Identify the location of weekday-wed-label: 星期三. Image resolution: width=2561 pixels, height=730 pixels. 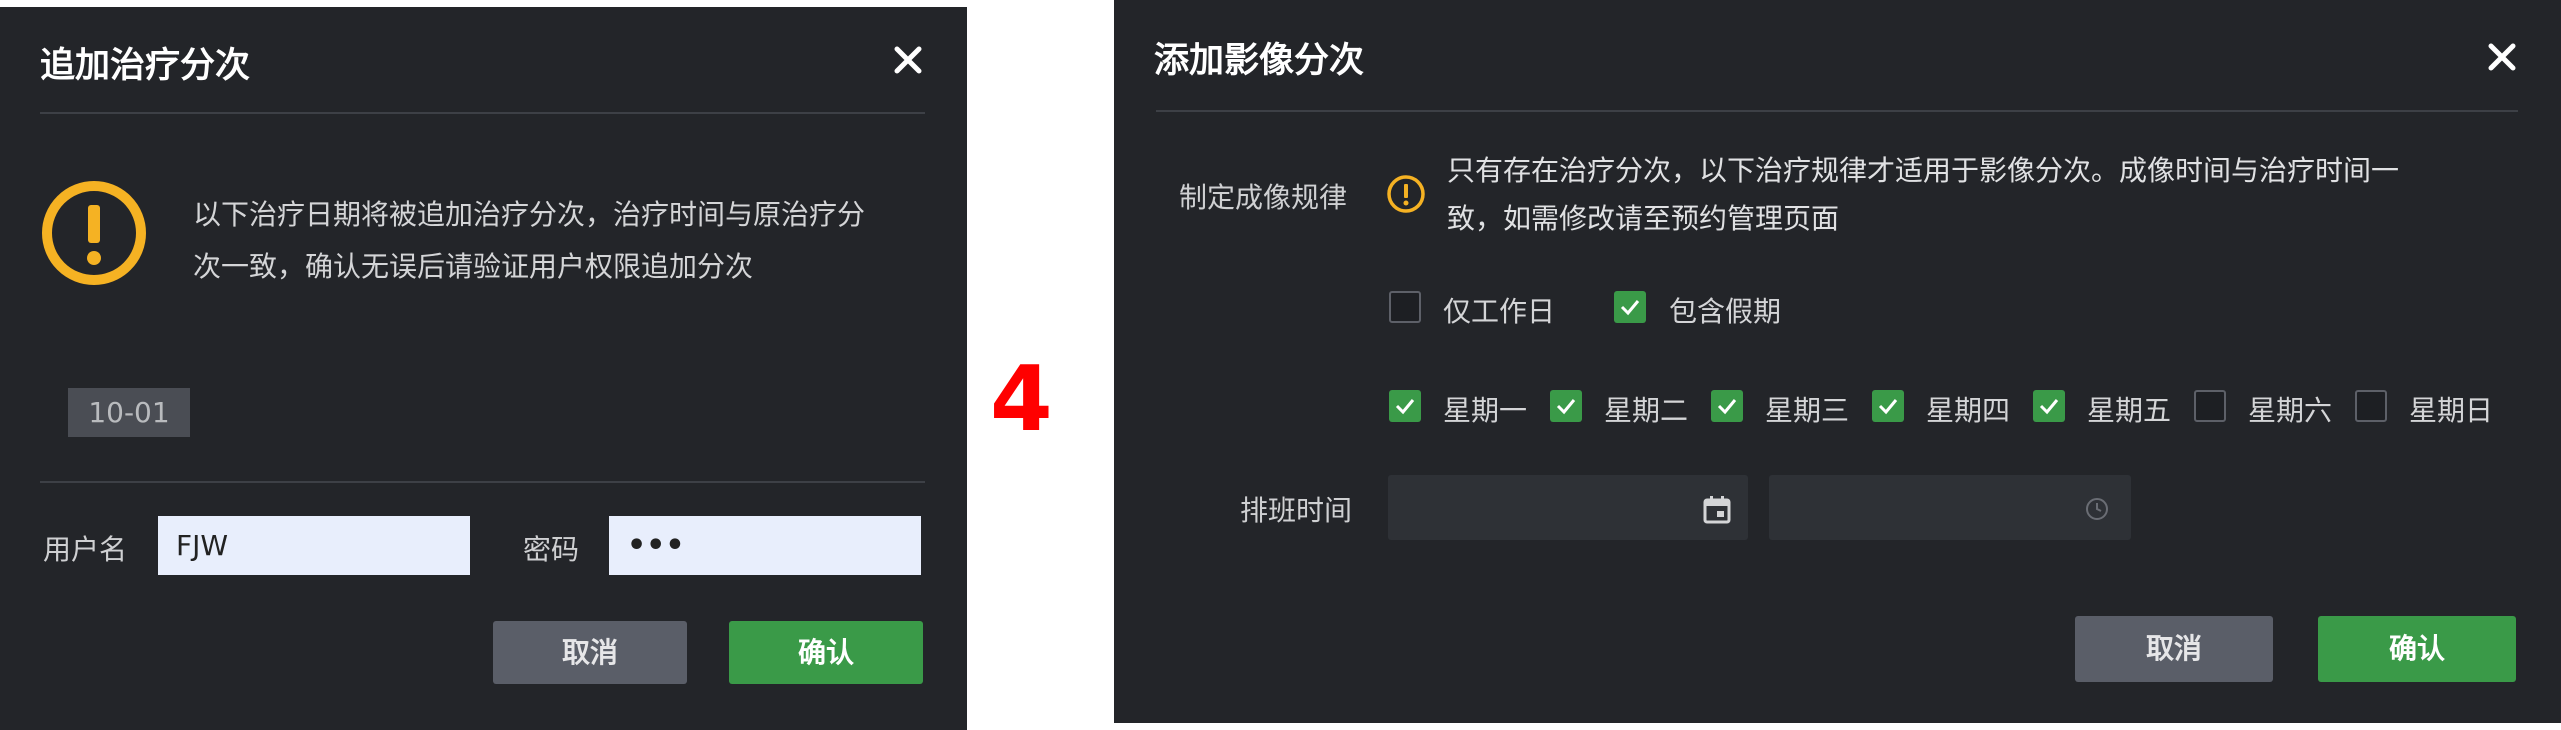
(1807, 410).